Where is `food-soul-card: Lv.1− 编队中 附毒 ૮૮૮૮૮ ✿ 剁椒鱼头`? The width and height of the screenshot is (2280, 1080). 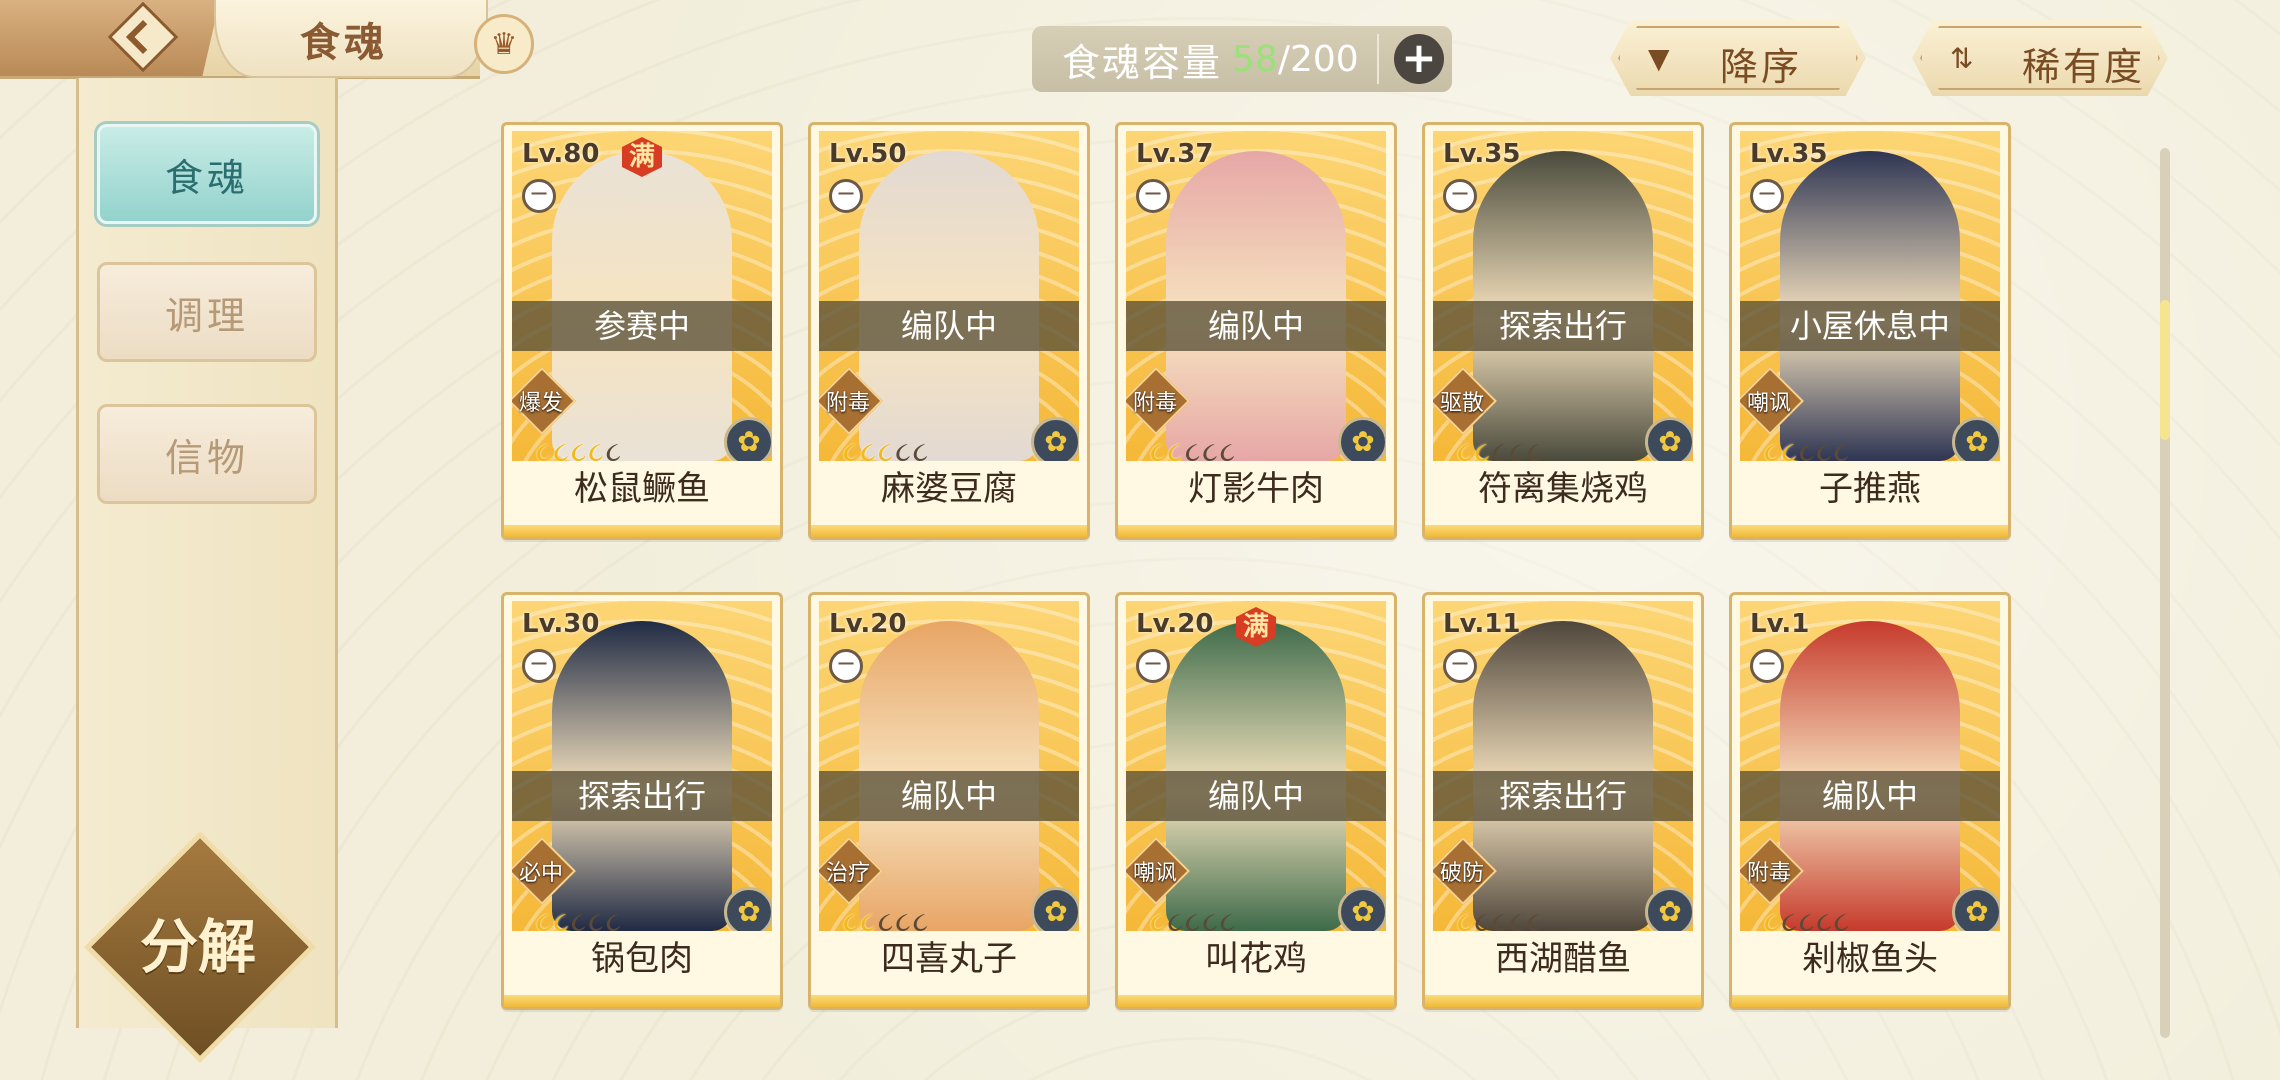 food-soul-card: Lv.1− 编队中 附毒 ૮૮૮૮૮ ✿ 剁椒鱼头 is located at coordinates (1870, 801).